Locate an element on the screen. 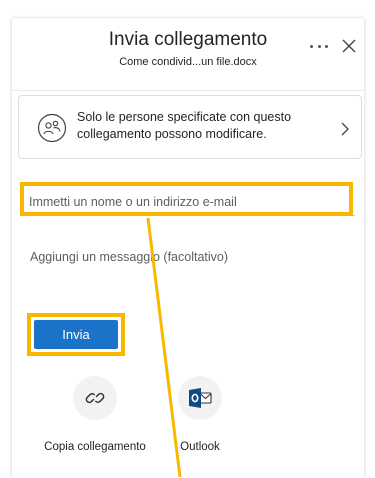 Image resolution: width=375 pixels, height=478 pixels. link-icon is located at coordinates (95, 398).